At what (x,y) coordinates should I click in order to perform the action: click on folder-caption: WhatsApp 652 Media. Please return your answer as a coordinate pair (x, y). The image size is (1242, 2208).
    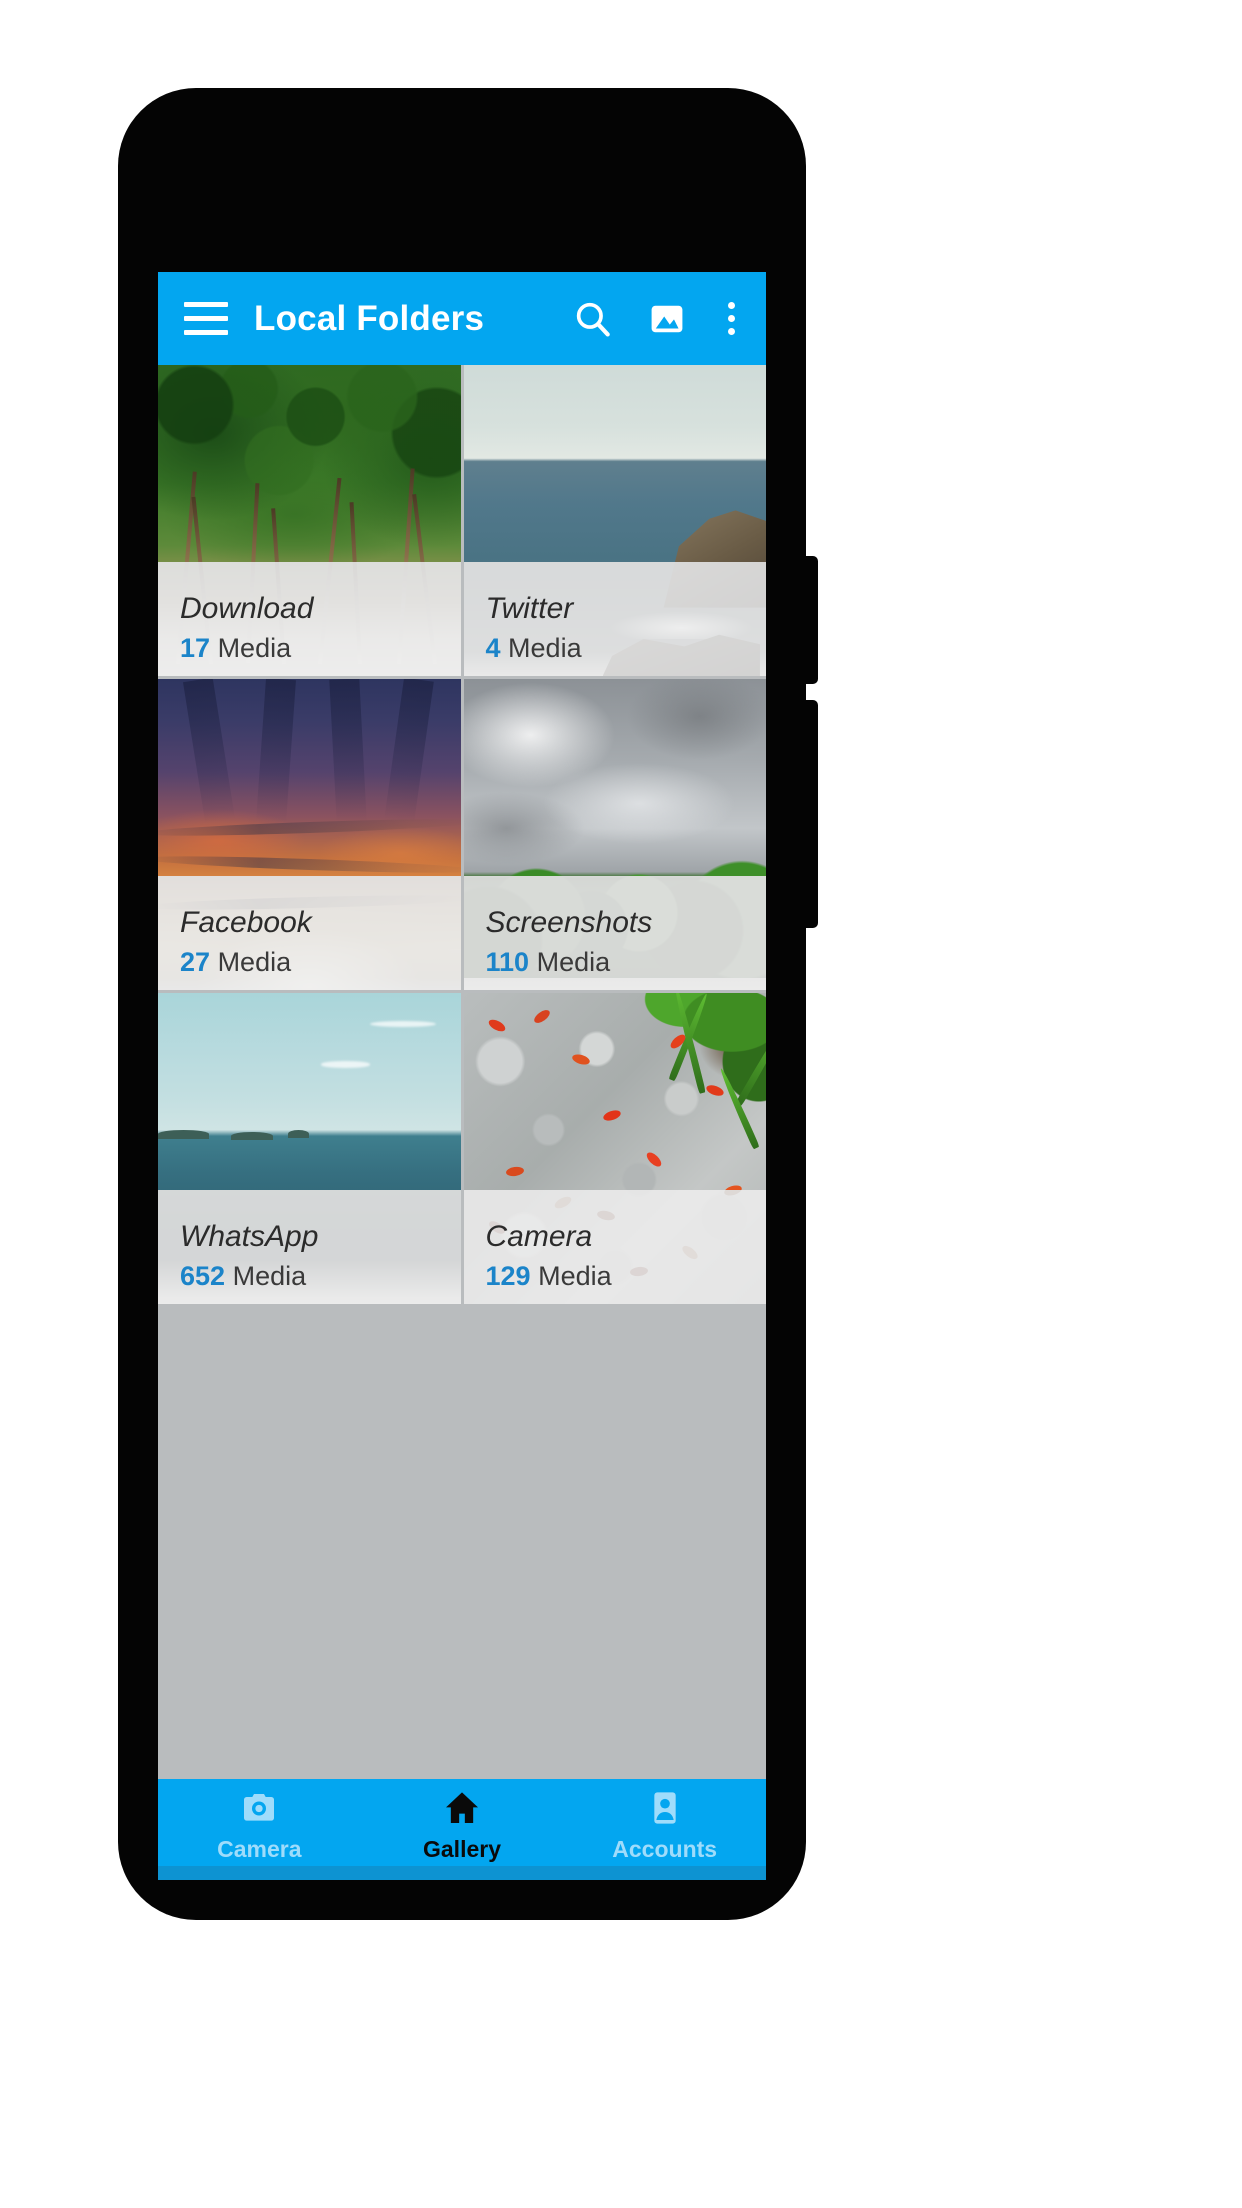
    Looking at the image, I should click on (315, 1255).